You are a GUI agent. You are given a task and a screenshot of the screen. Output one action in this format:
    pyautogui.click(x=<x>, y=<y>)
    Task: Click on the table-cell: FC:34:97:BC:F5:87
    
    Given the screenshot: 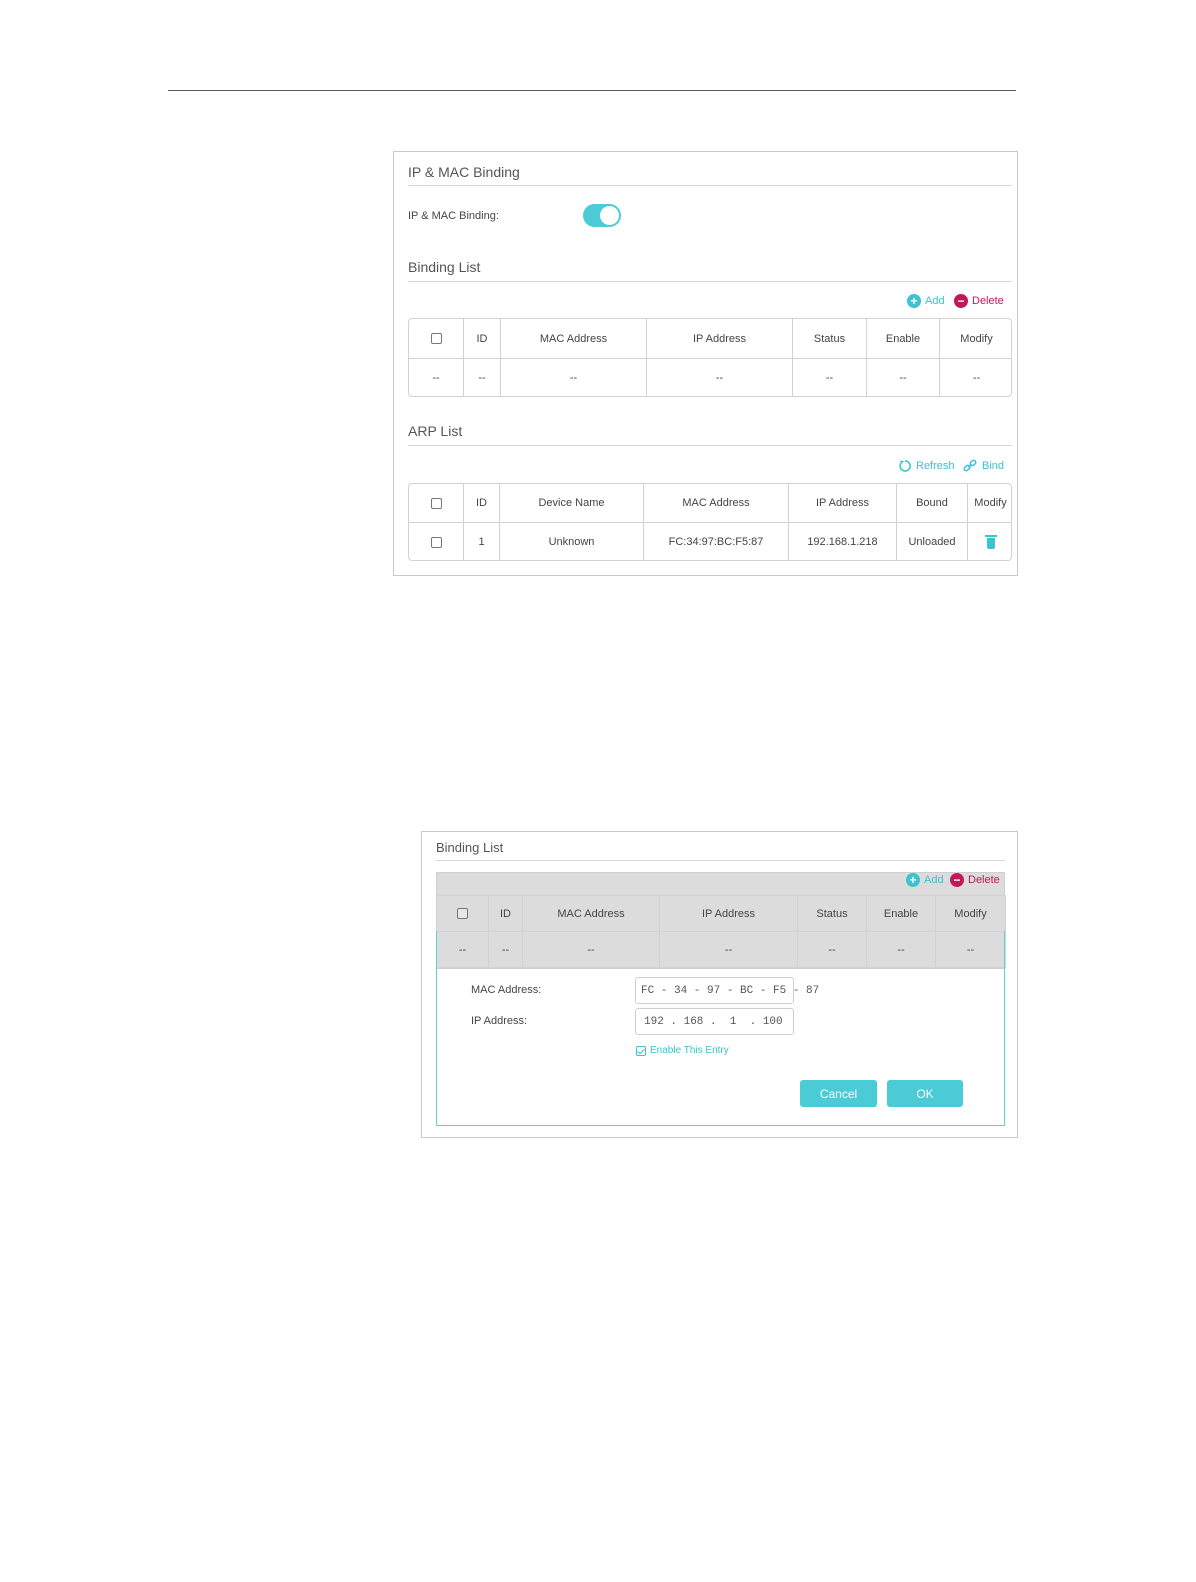 What is the action you would take?
    pyautogui.click(x=716, y=541)
    